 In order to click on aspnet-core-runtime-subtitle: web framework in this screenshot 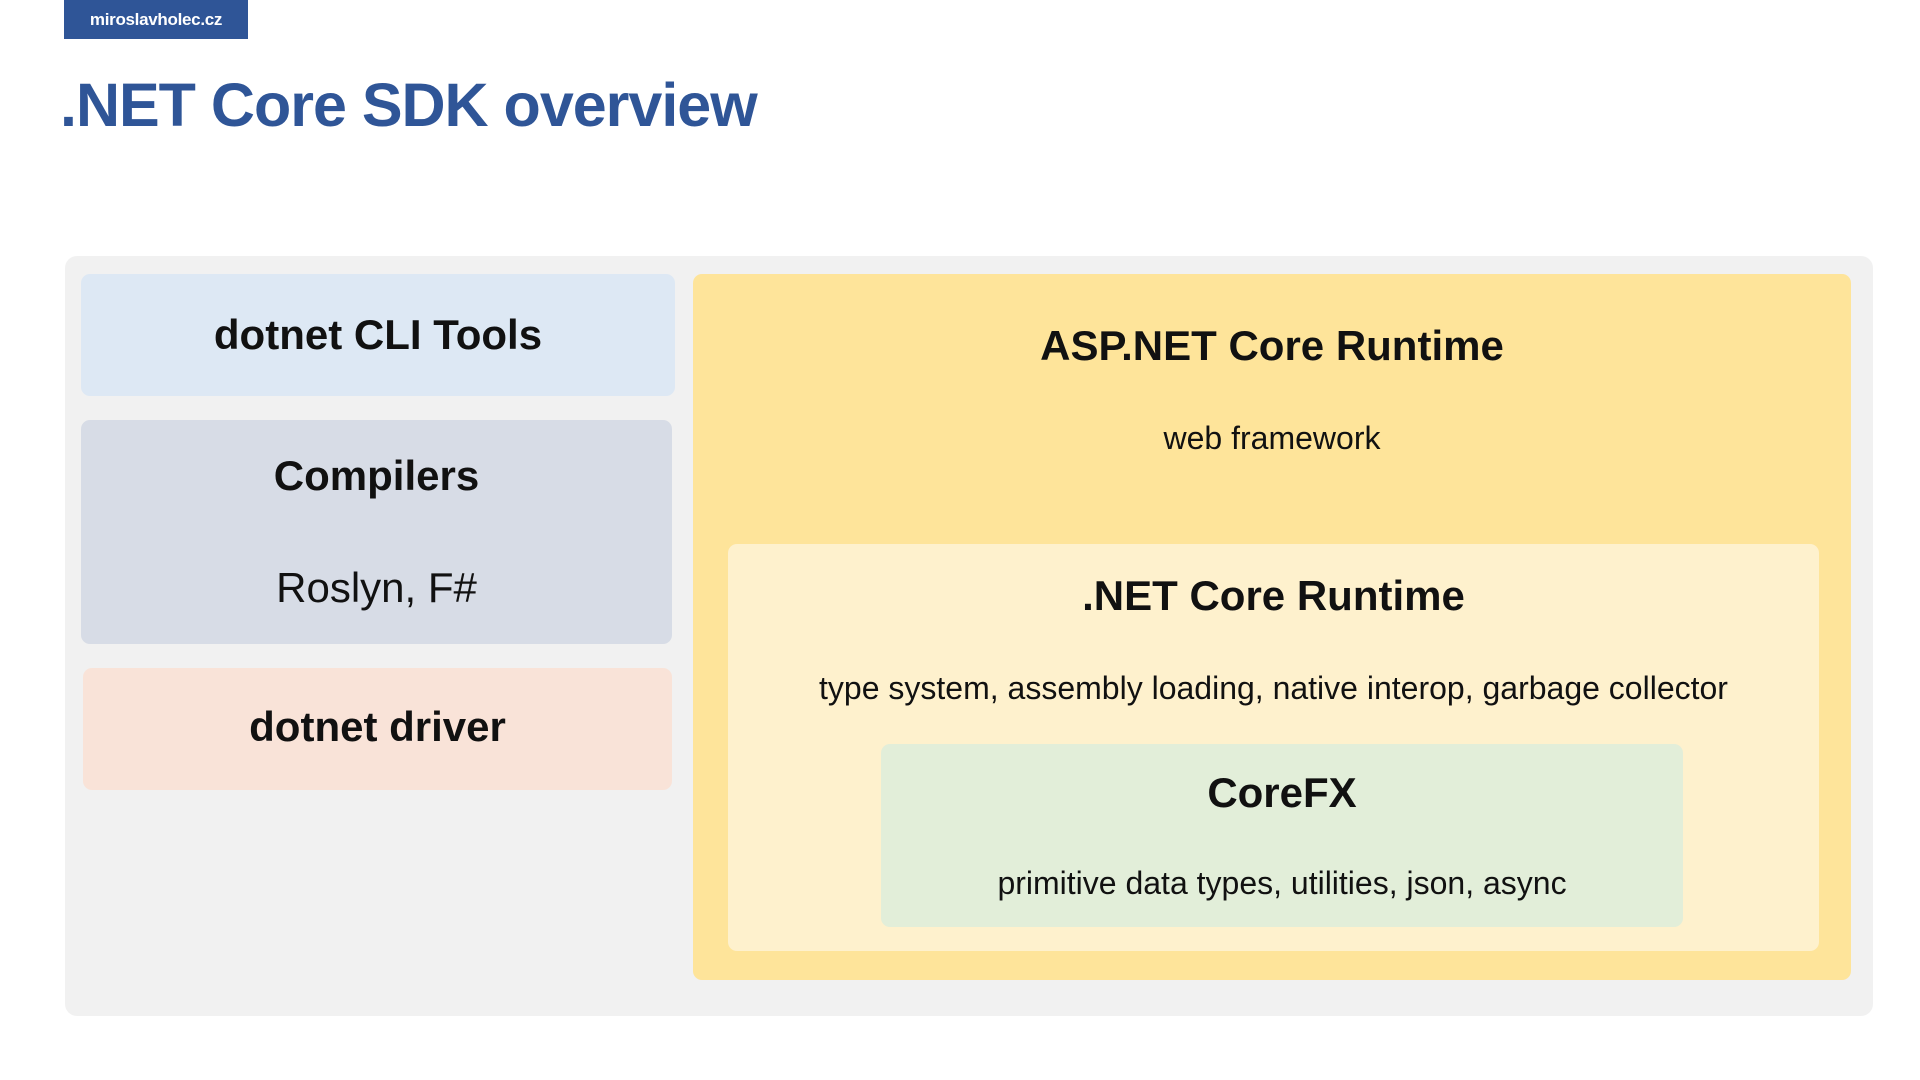, I will do `click(1272, 438)`.